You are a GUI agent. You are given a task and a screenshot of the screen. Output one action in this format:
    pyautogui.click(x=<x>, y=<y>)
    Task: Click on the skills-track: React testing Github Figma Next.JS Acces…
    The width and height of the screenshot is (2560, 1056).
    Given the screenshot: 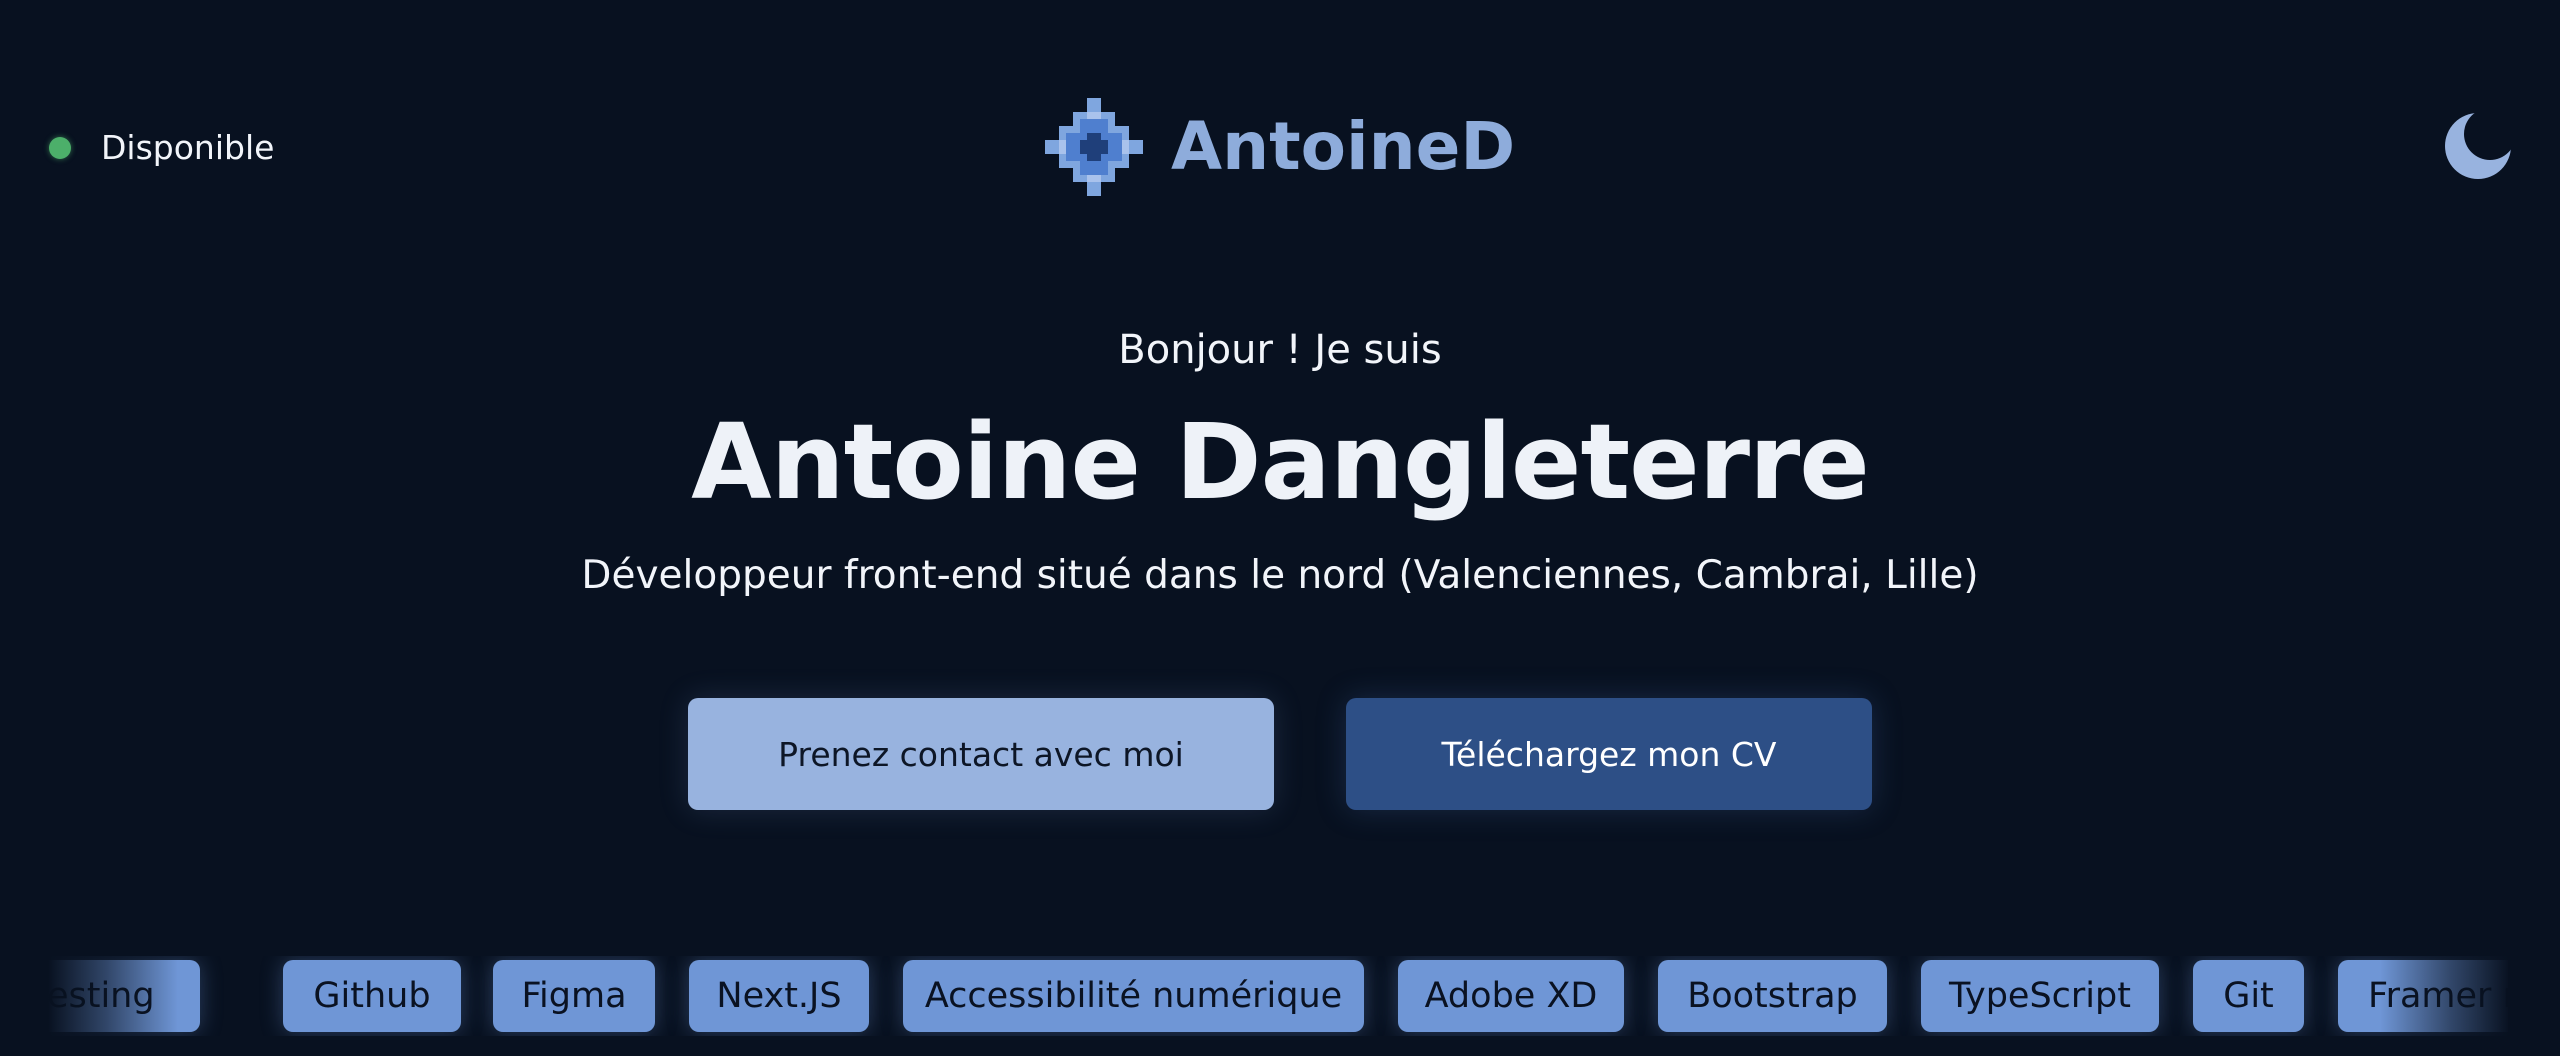 What is the action you would take?
    pyautogui.click(x=1278, y=996)
    